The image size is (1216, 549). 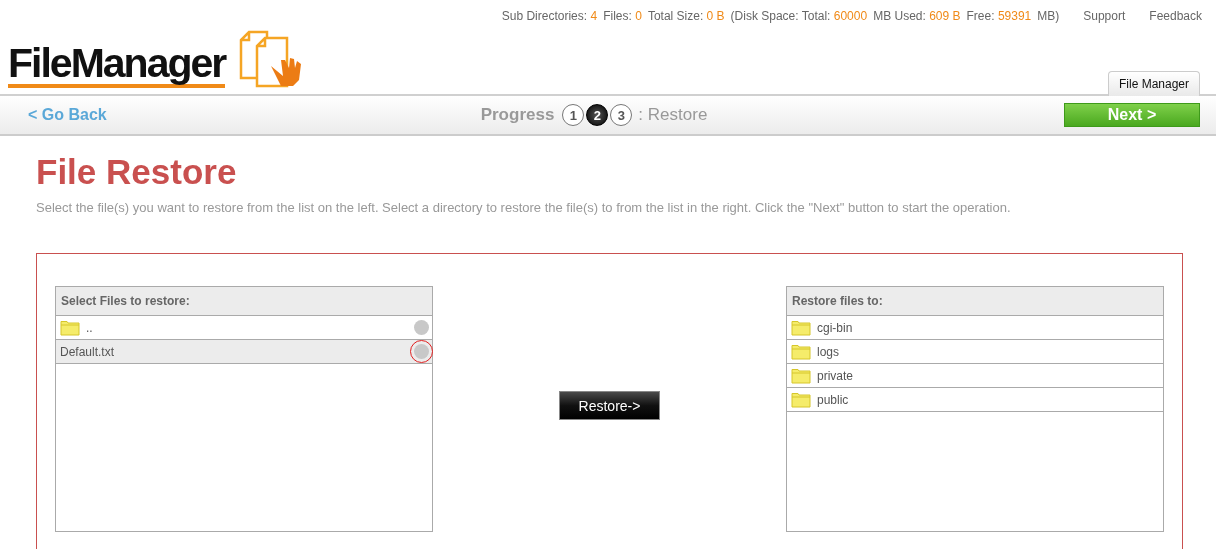 What do you see at coordinates (1175, 17) in the screenshot?
I see `top-link: Feedback` at bounding box center [1175, 17].